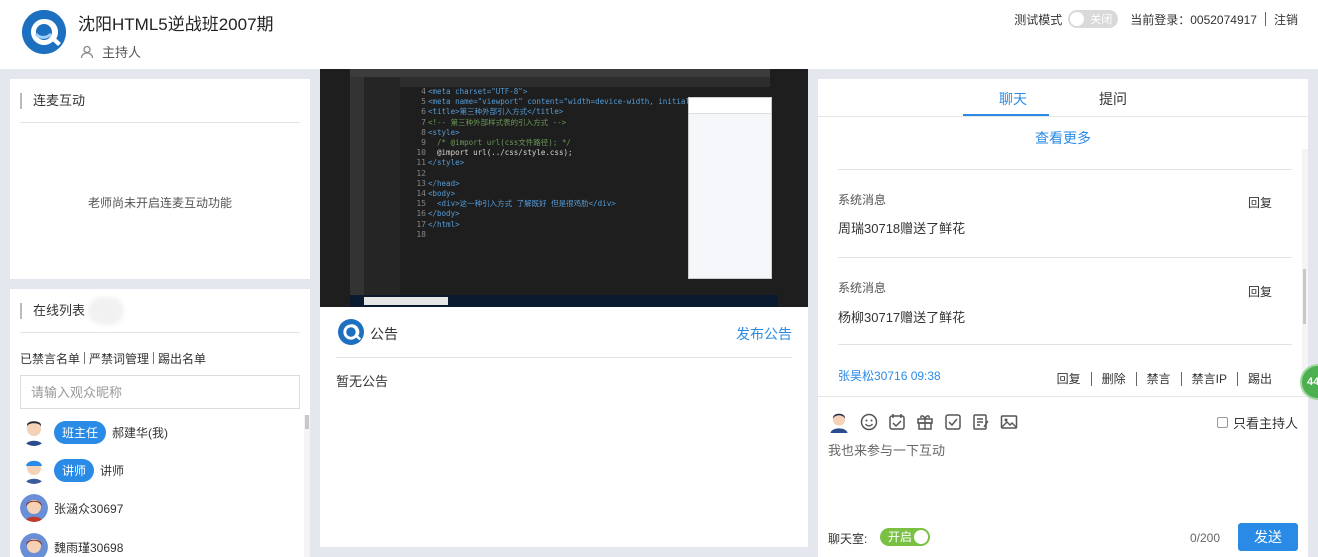  Describe the element at coordinates (423, 132) in the screenshot. I see `line-number: 8` at that location.